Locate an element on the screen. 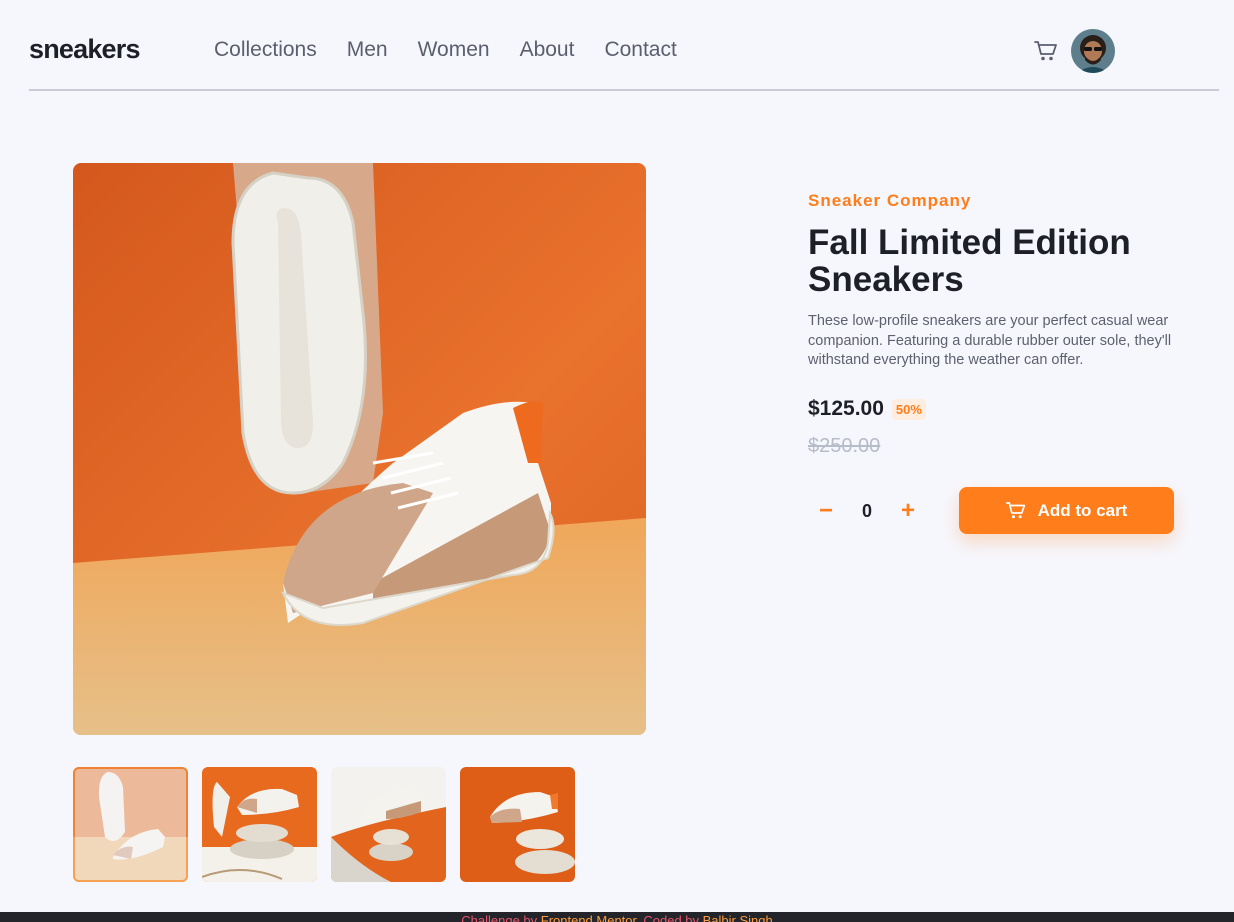 This screenshot has height=922, width=1234. frontend-mentor-link: Frontend Mentor is located at coordinates (588, 917).